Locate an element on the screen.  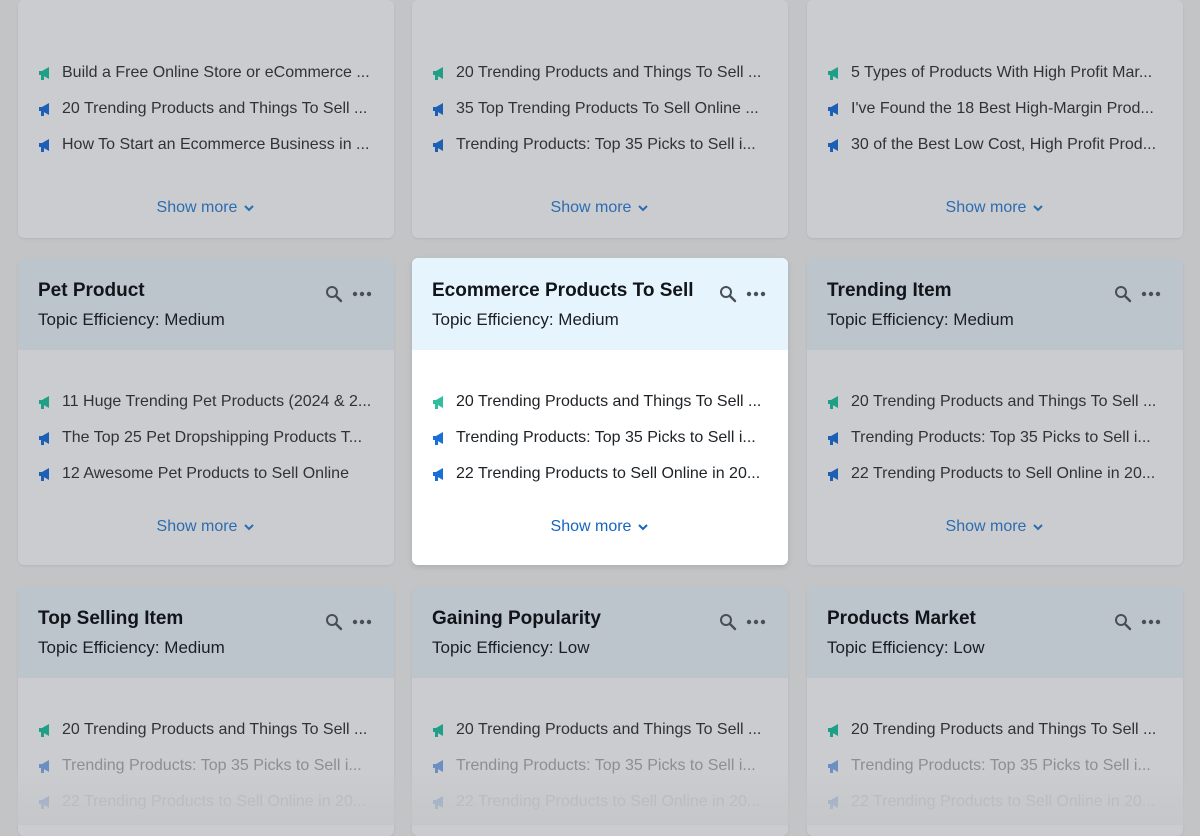
topic-link: 12 Awesome Pet Products to Sell Online is located at coordinates (206, 474).